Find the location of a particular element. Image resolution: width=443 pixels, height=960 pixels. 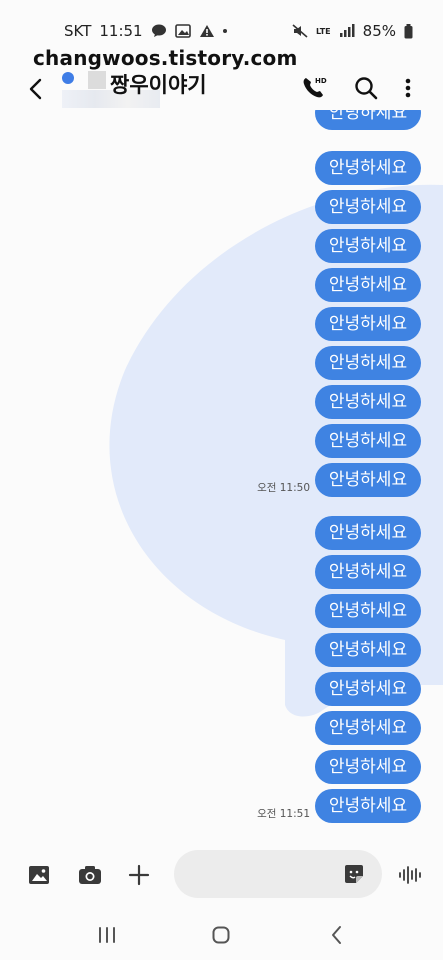

search-icon is located at coordinates (366, 88).